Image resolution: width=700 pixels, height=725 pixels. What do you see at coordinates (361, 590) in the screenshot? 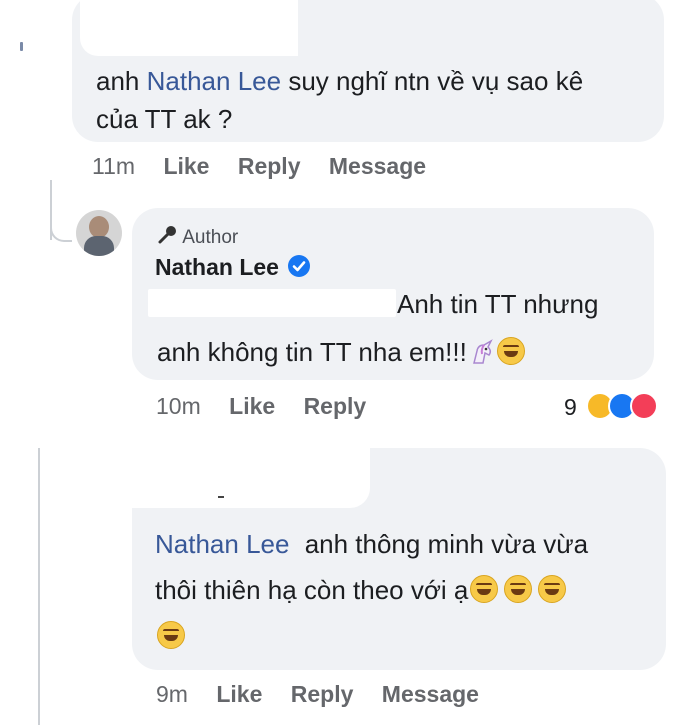
I see `reply-text-line2: thôi thiên hạ còn theo với ạ` at bounding box center [361, 590].